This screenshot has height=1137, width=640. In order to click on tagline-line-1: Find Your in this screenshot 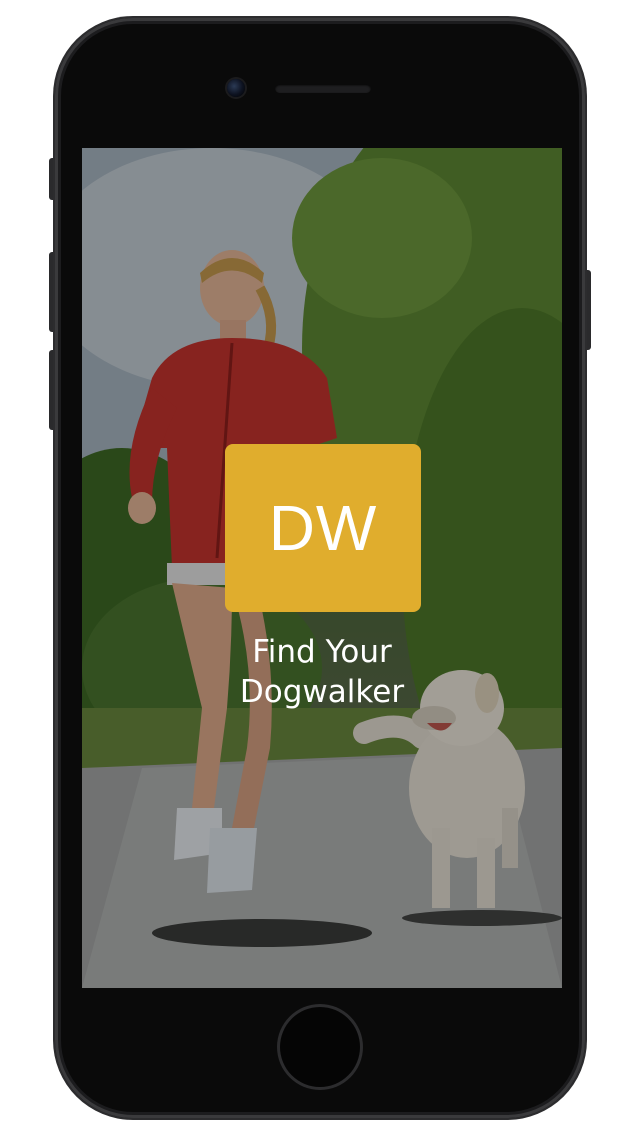, I will do `click(322, 652)`.